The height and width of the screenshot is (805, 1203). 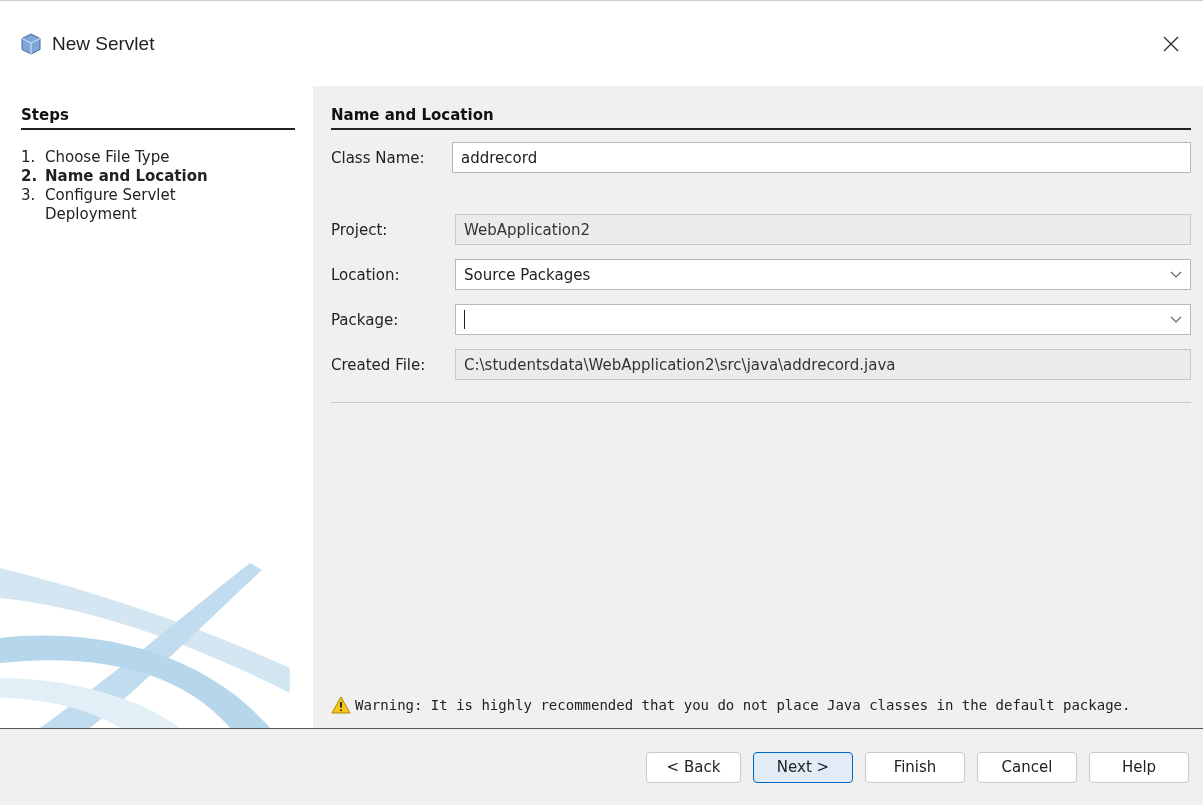 I want to click on step-item: 1. Choose File Type, so click(x=96, y=157).